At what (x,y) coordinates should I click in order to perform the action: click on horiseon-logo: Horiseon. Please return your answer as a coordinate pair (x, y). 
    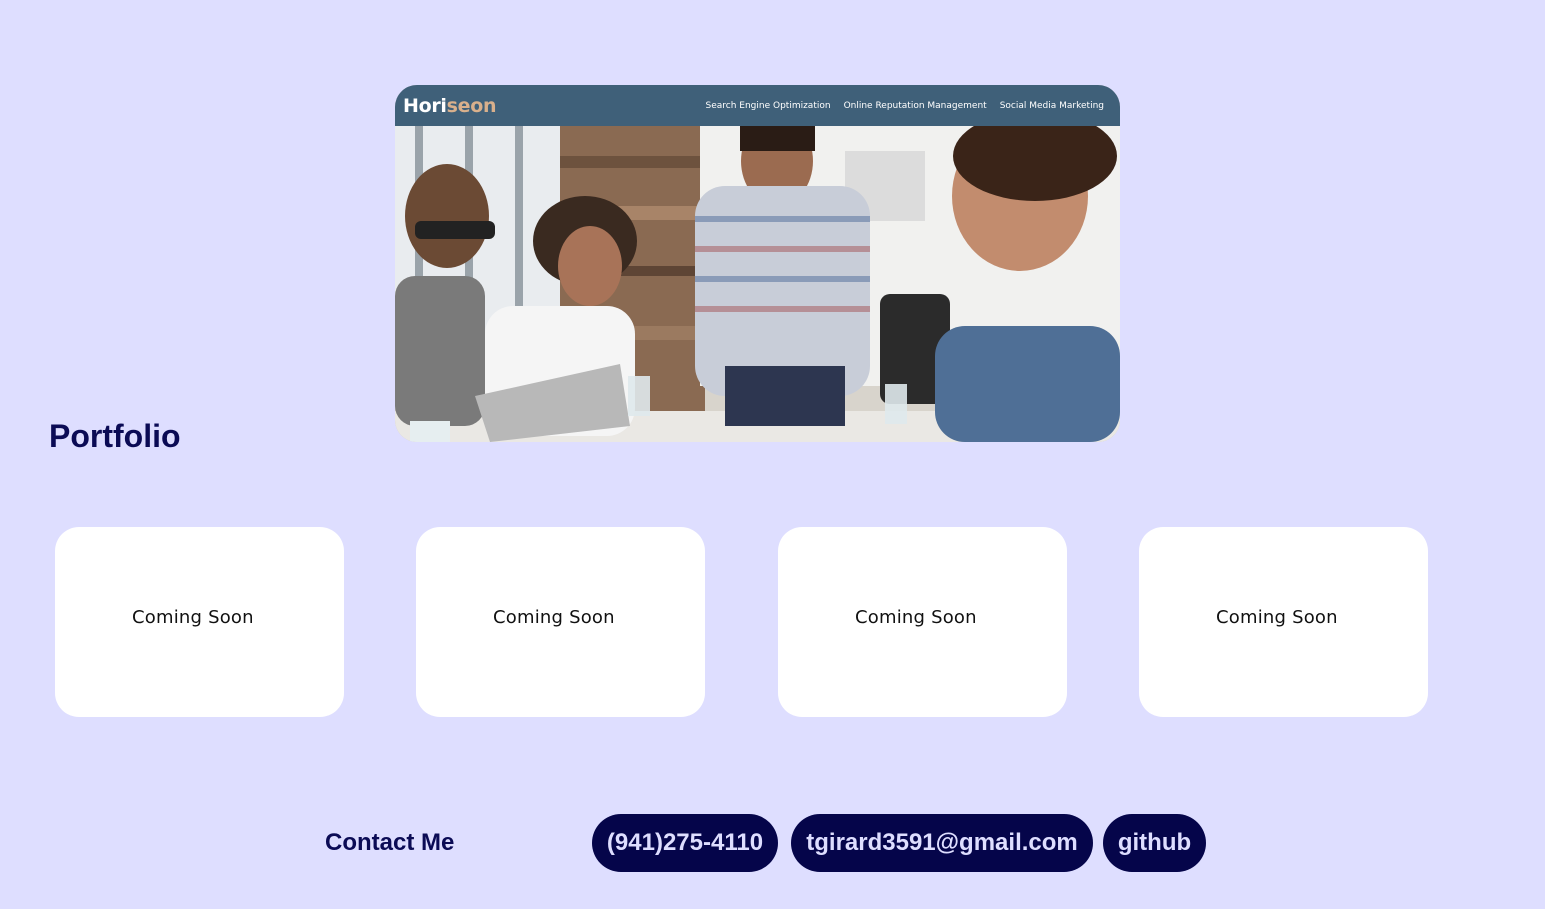
    Looking at the image, I should click on (450, 105).